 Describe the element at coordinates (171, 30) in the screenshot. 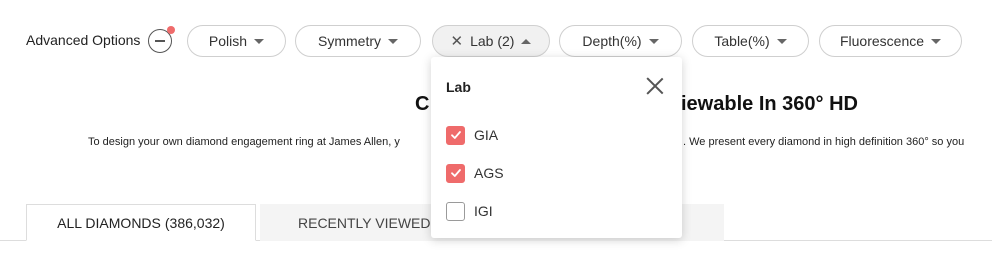

I see `notification-dot` at that location.